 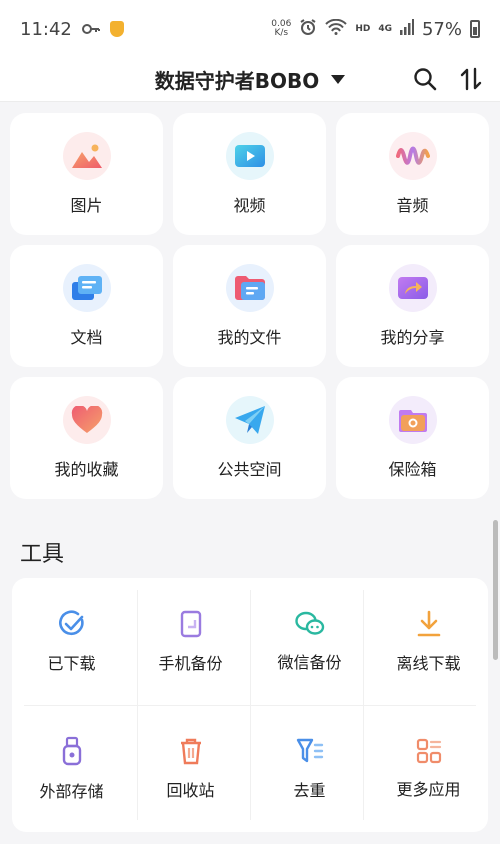 I want to click on category-videos: 视频, so click(x=249, y=174).